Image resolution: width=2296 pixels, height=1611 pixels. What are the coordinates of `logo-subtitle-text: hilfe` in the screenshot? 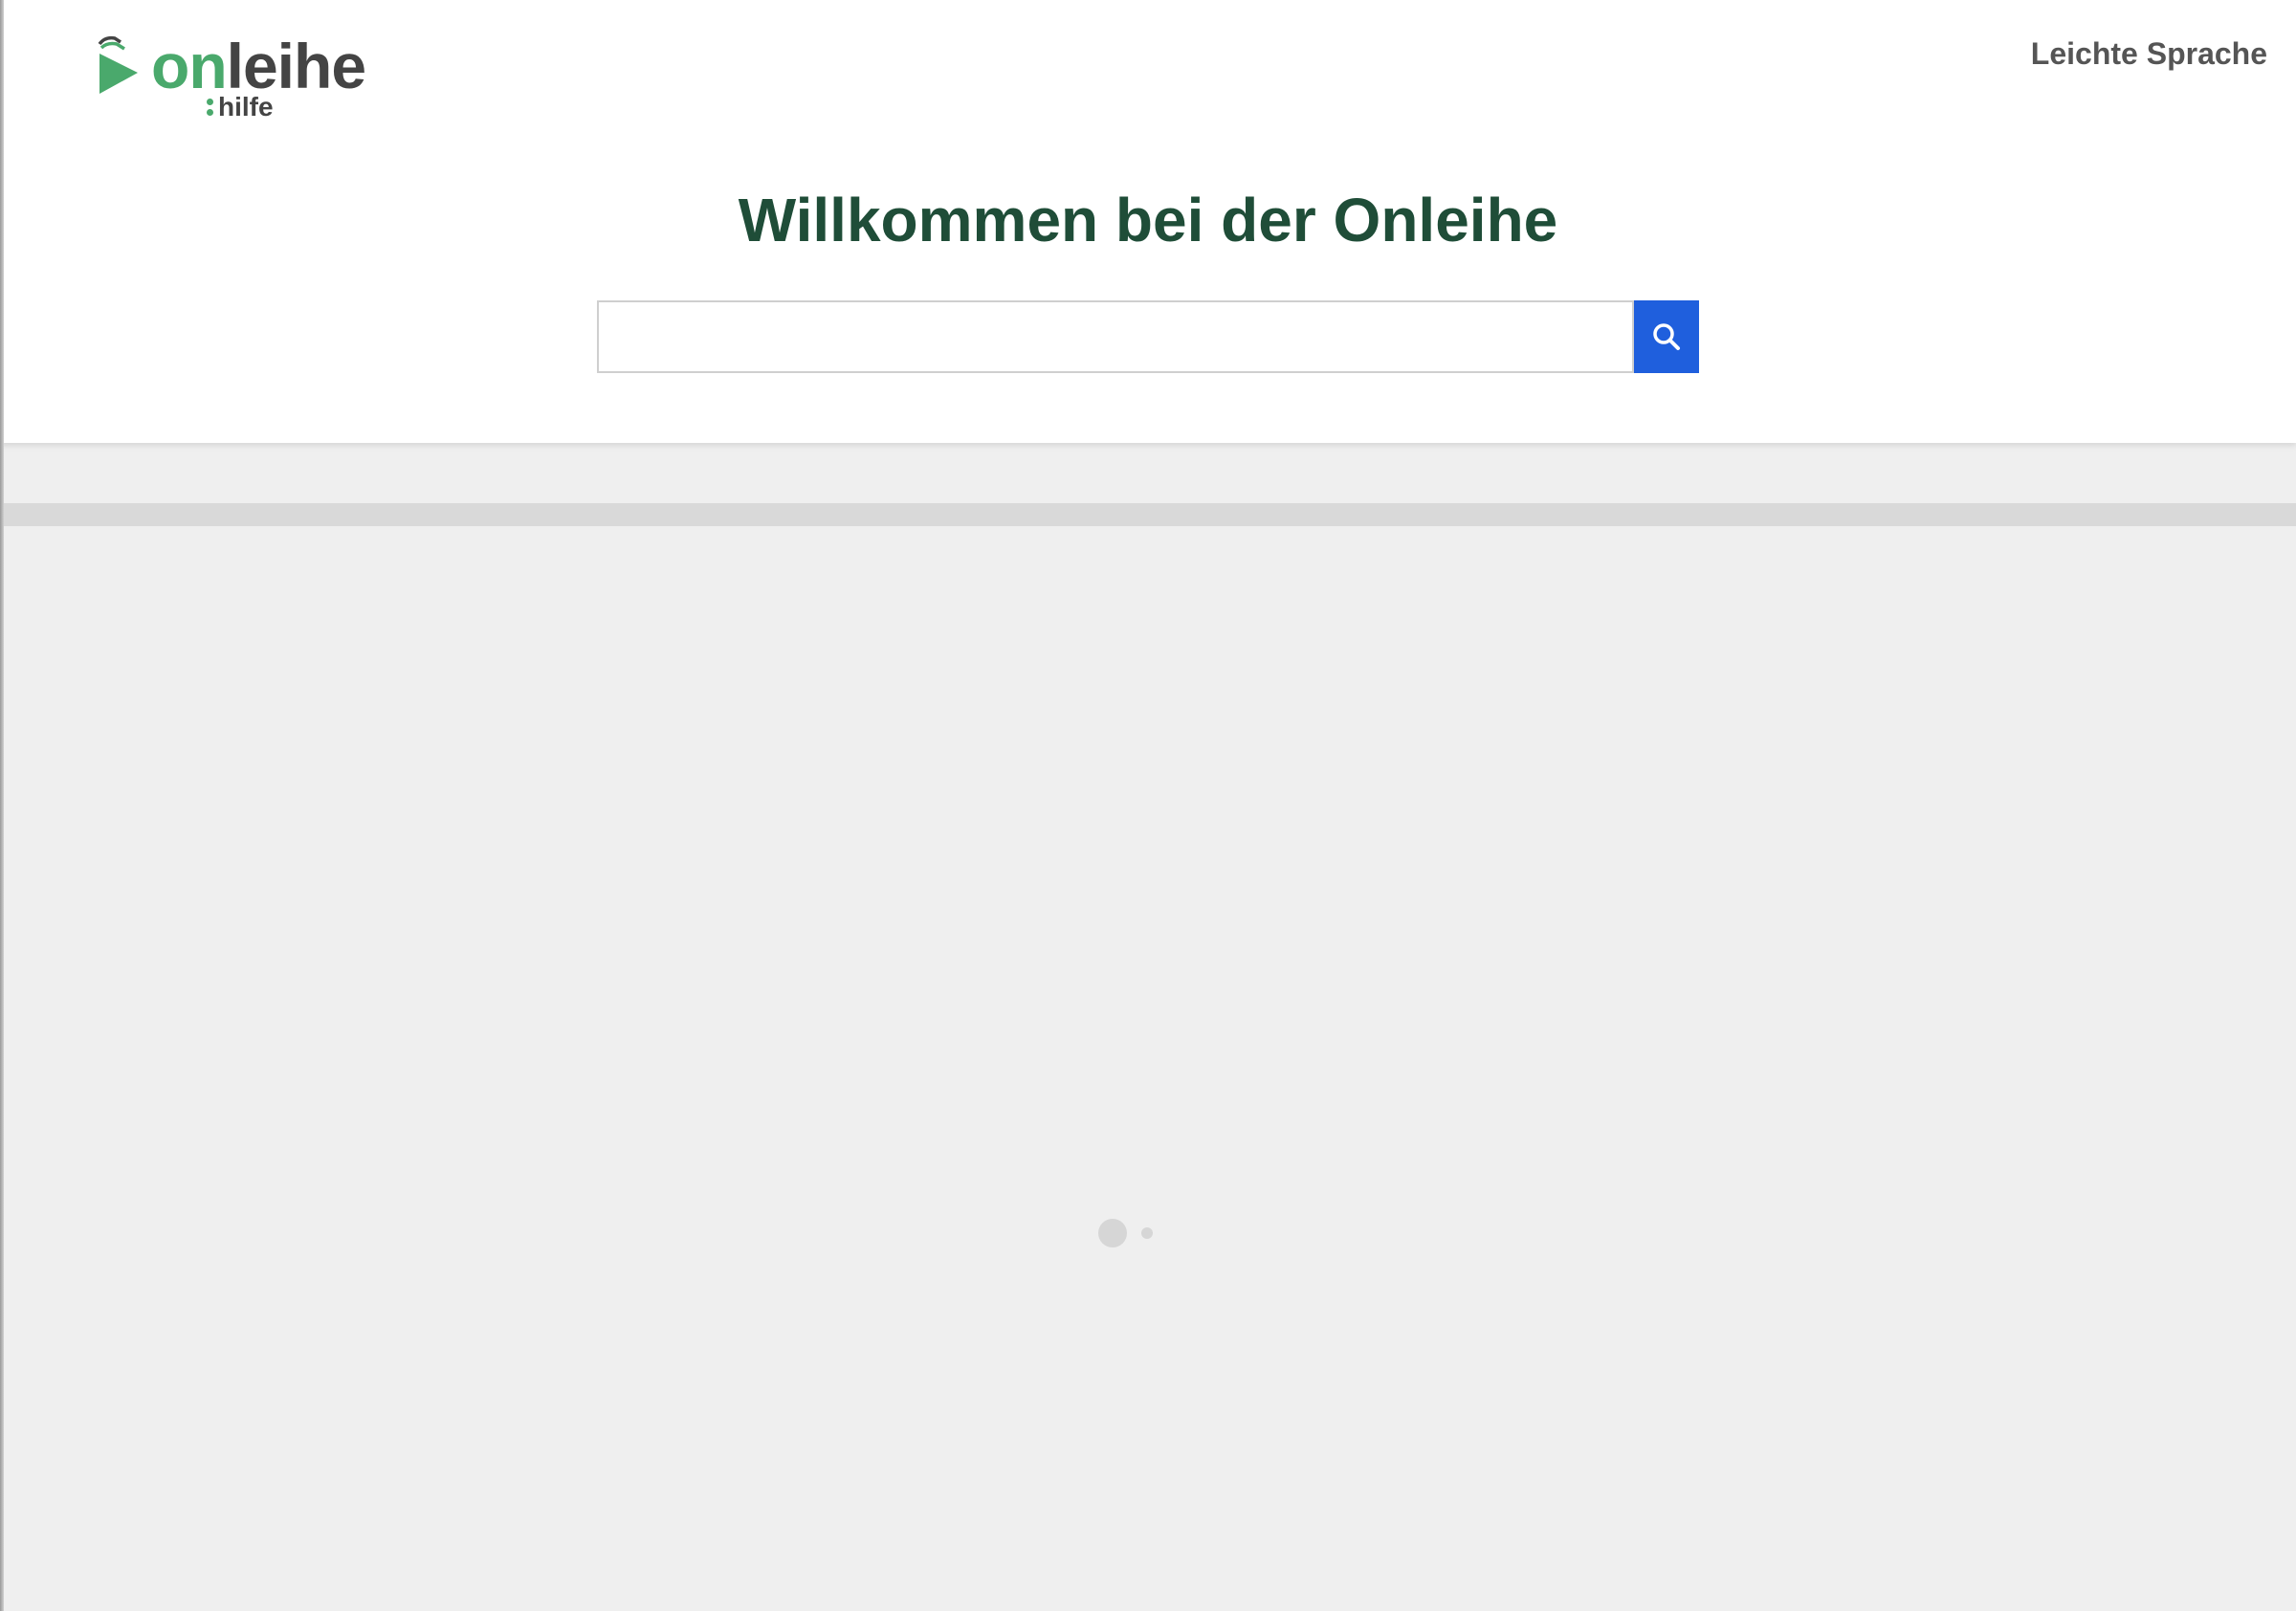 It's located at (246, 107).